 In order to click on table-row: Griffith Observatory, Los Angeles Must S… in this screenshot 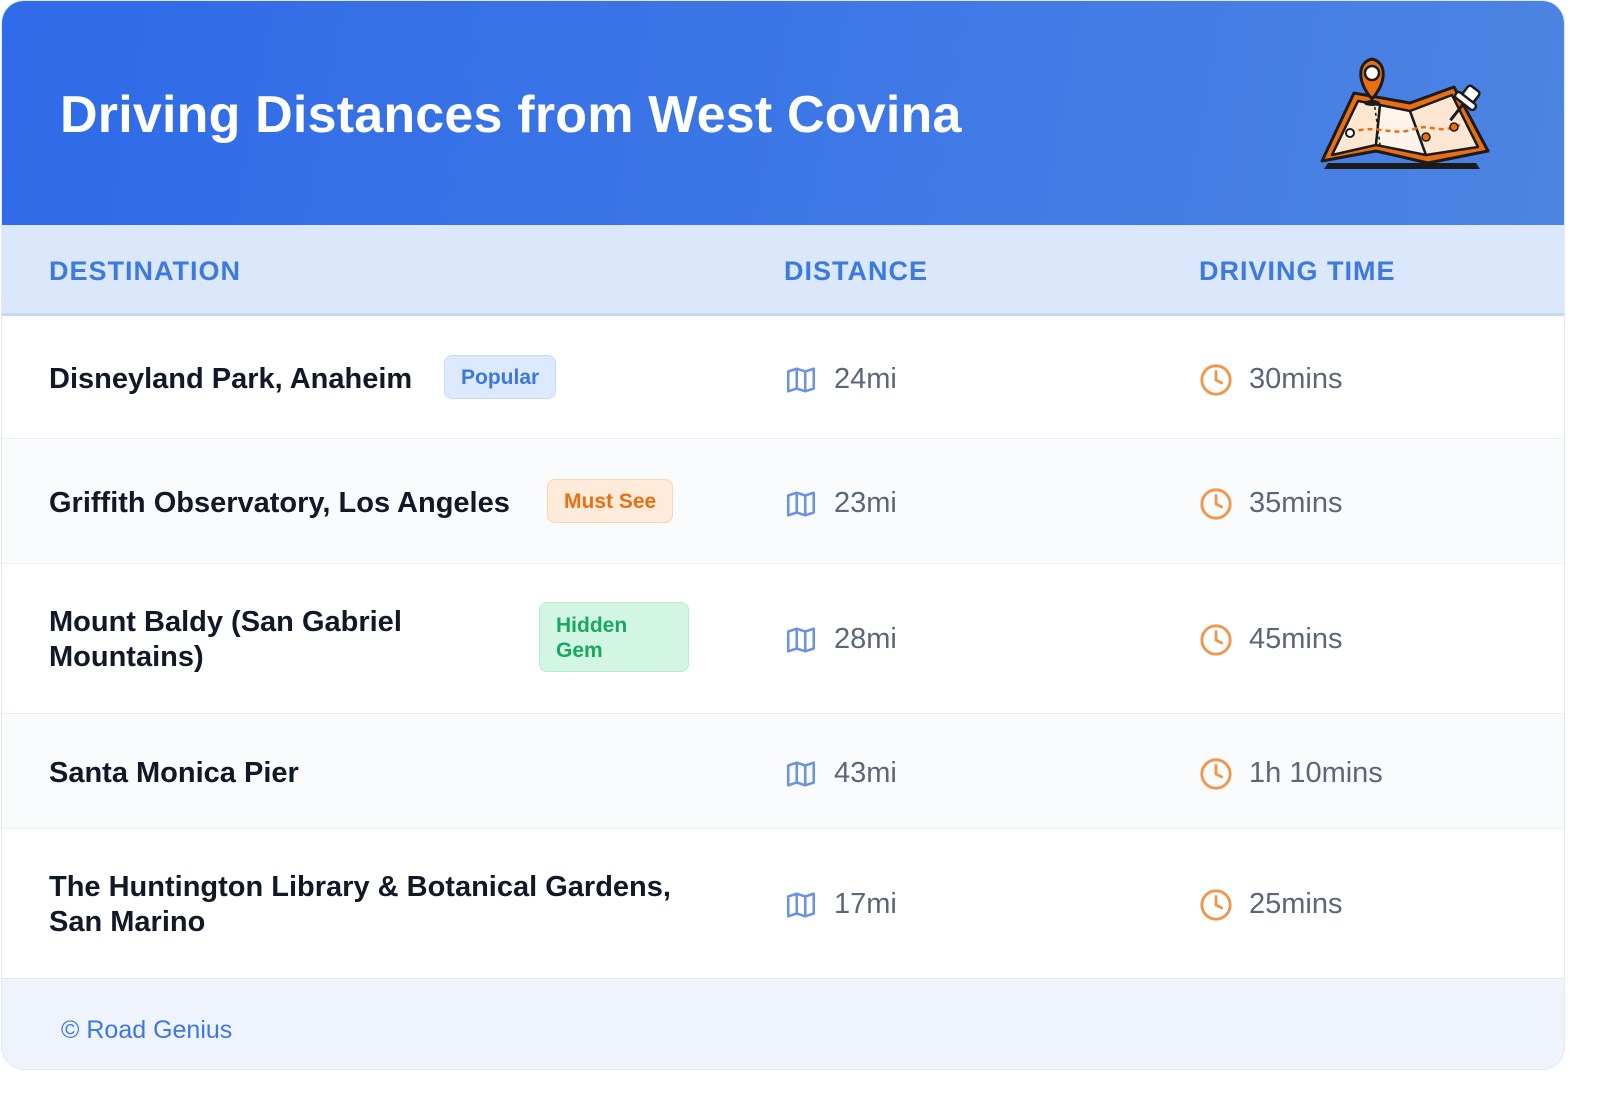, I will do `click(783, 501)`.